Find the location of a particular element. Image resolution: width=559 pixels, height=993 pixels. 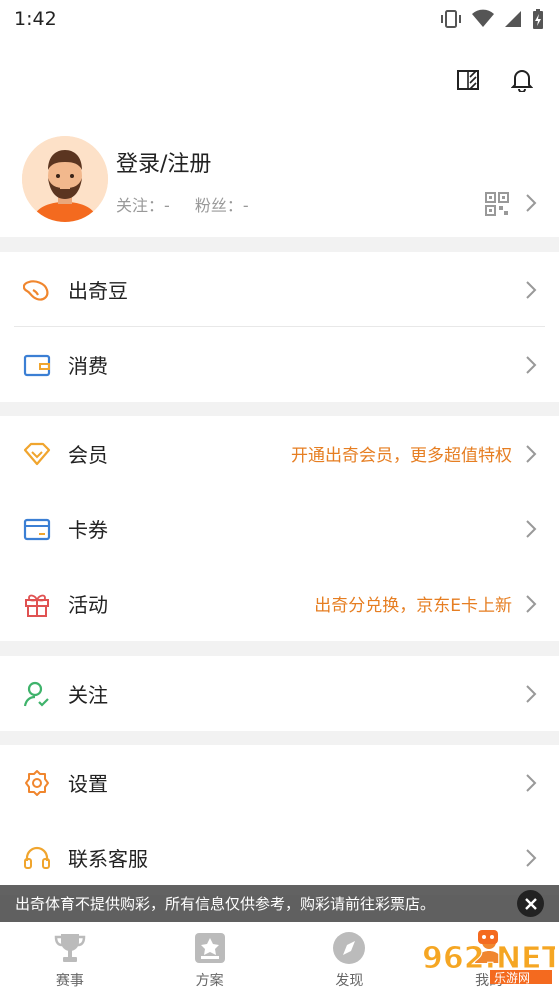

disclaimer-toast: 出奇体育不提供购彩，所有信息仅供参考，购彩请前往彩票店。 is located at coordinates (279, 903).